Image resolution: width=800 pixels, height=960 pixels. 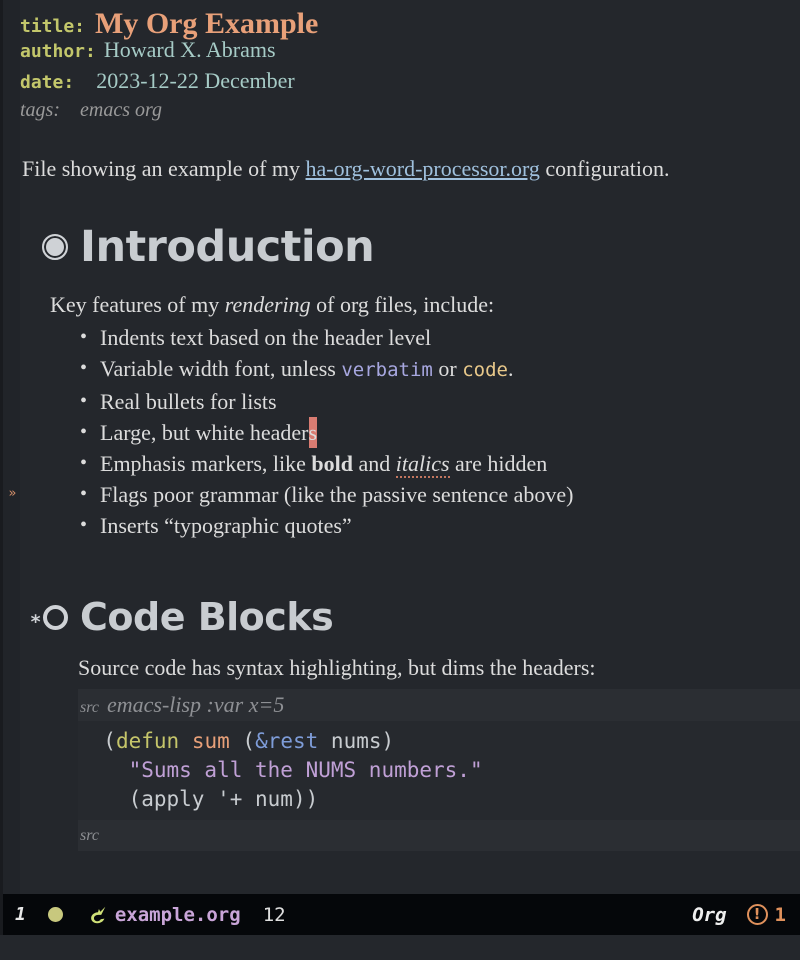 I want to click on major-mode-label: Org, so click(x=709, y=915).